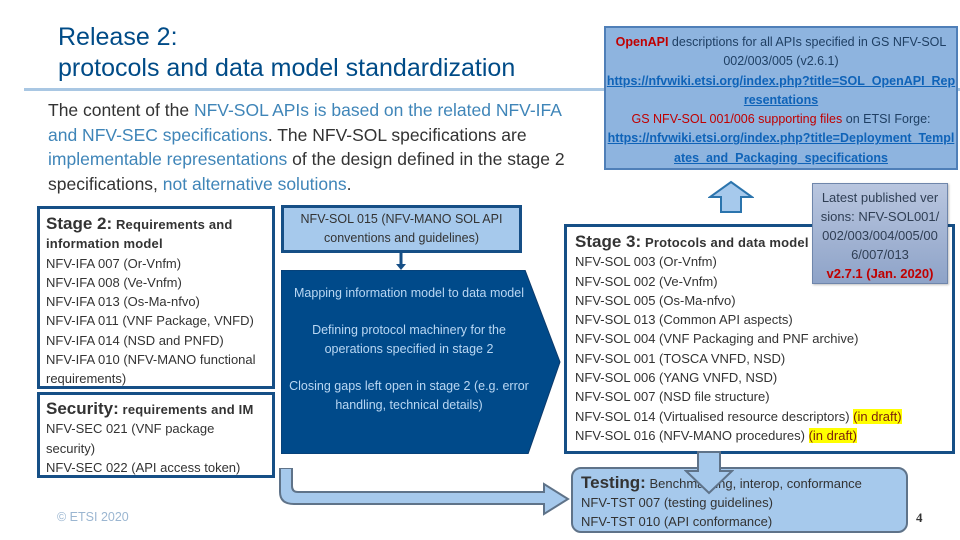 This screenshot has height=540, width=960. Describe the element at coordinates (919, 517) in the screenshot. I see `page-number: 4` at that location.